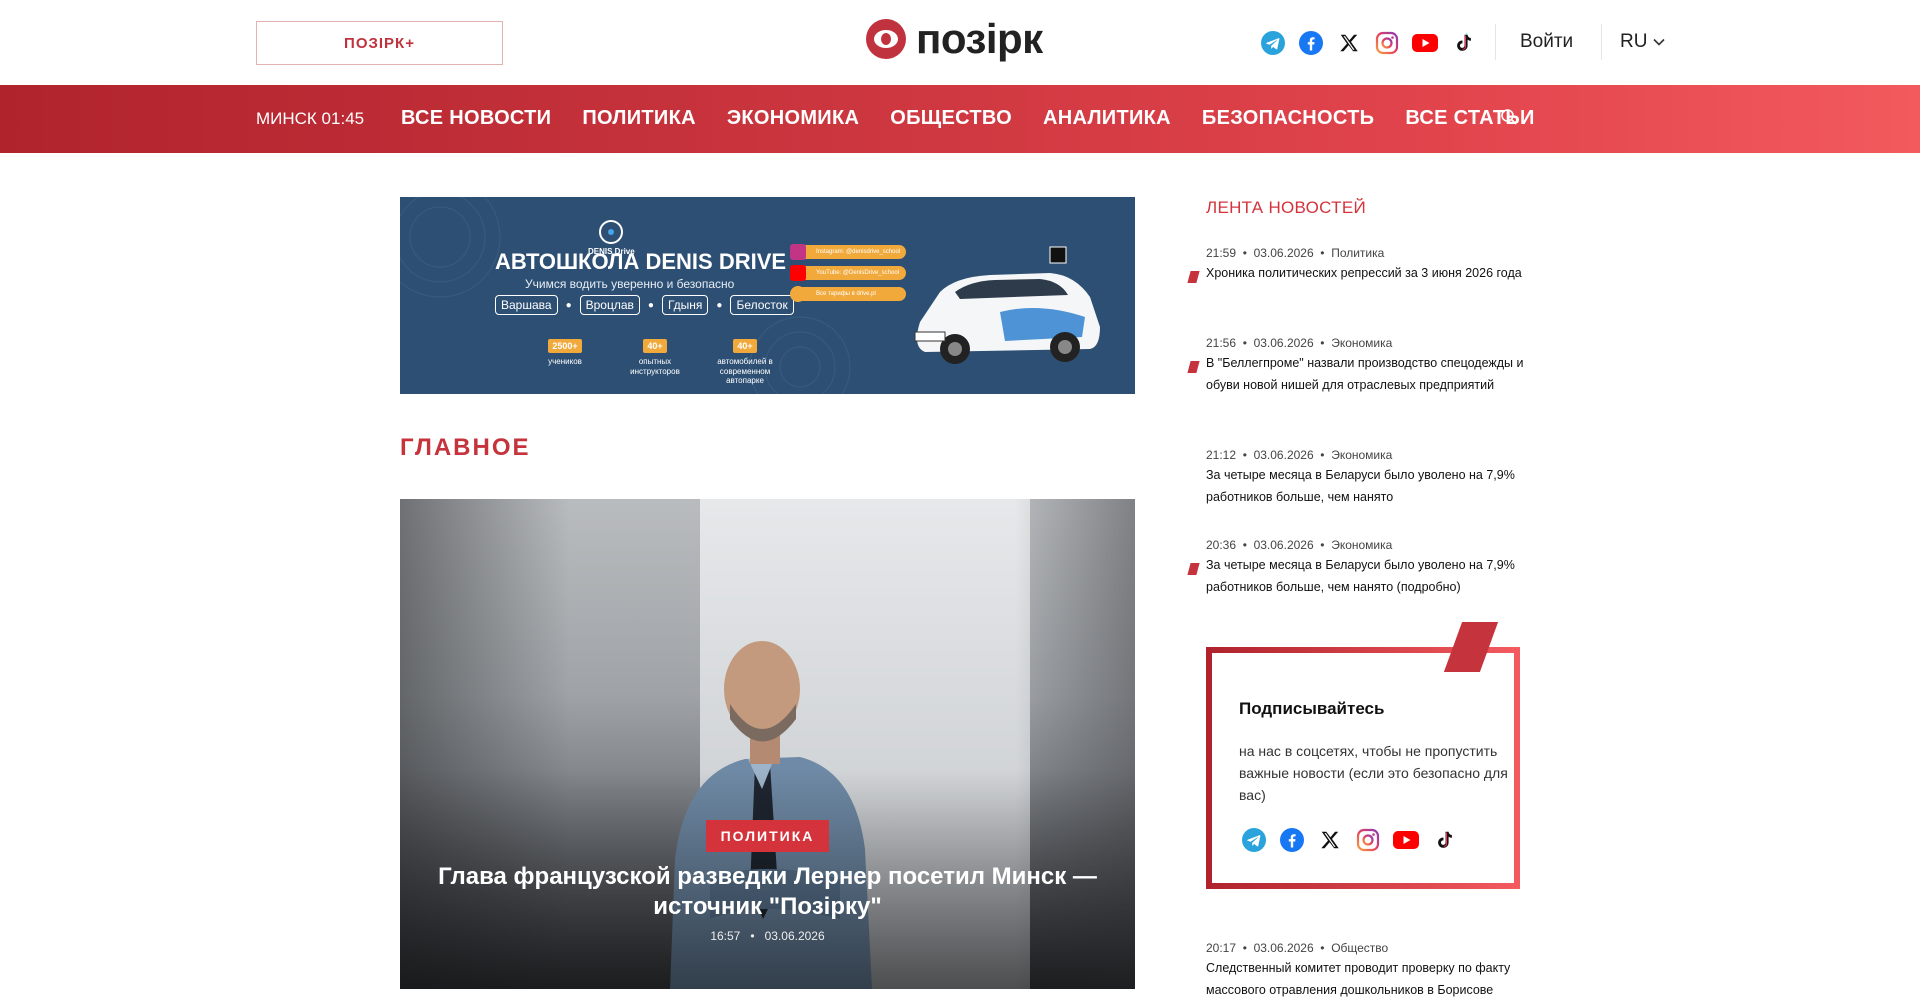 This screenshot has width=1920, height=1001. Describe the element at coordinates (1007, 305) in the screenshot. I see `car-image` at that location.